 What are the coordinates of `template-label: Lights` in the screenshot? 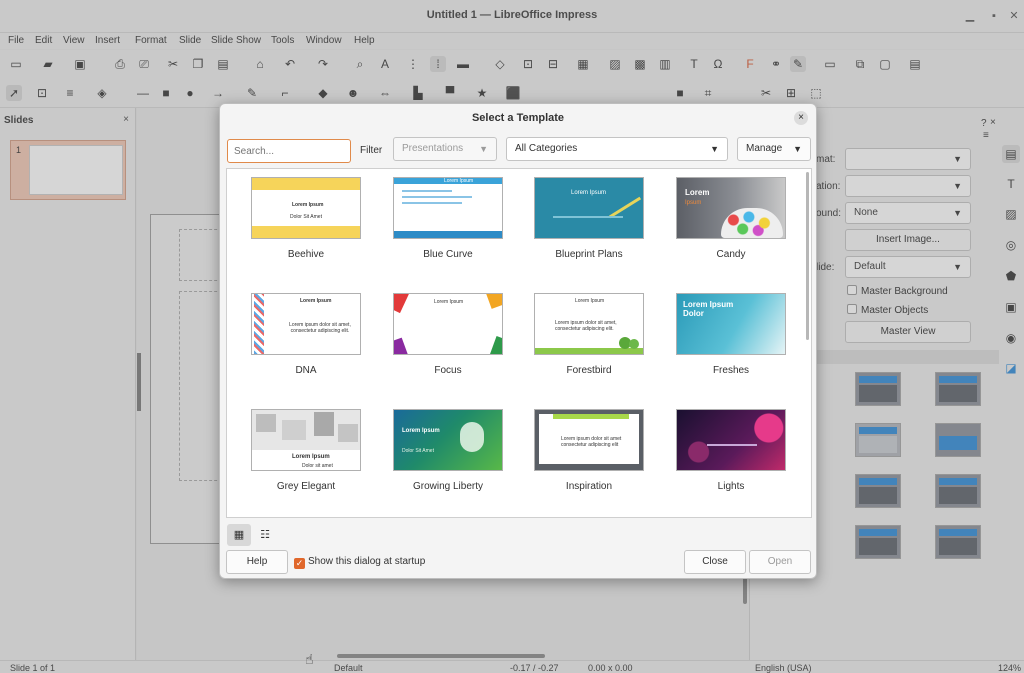 It's located at (731, 486).